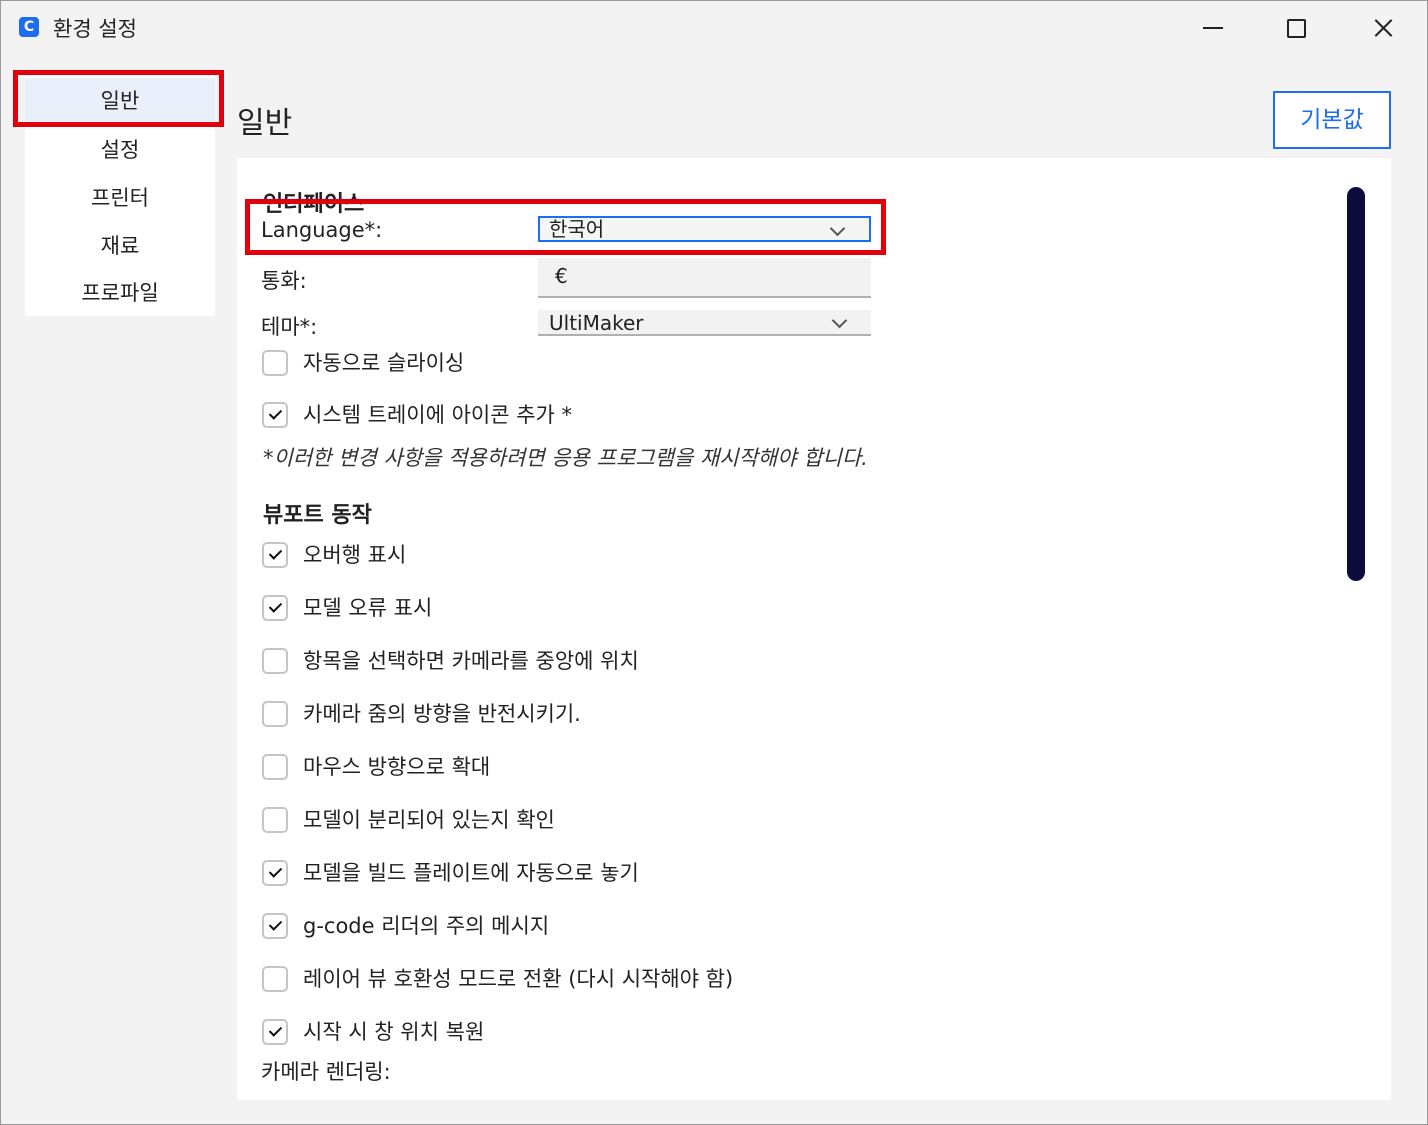  I want to click on checkbox-label: 항목을 선택하면 카메라를 중앙에 위치, so click(471, 661).